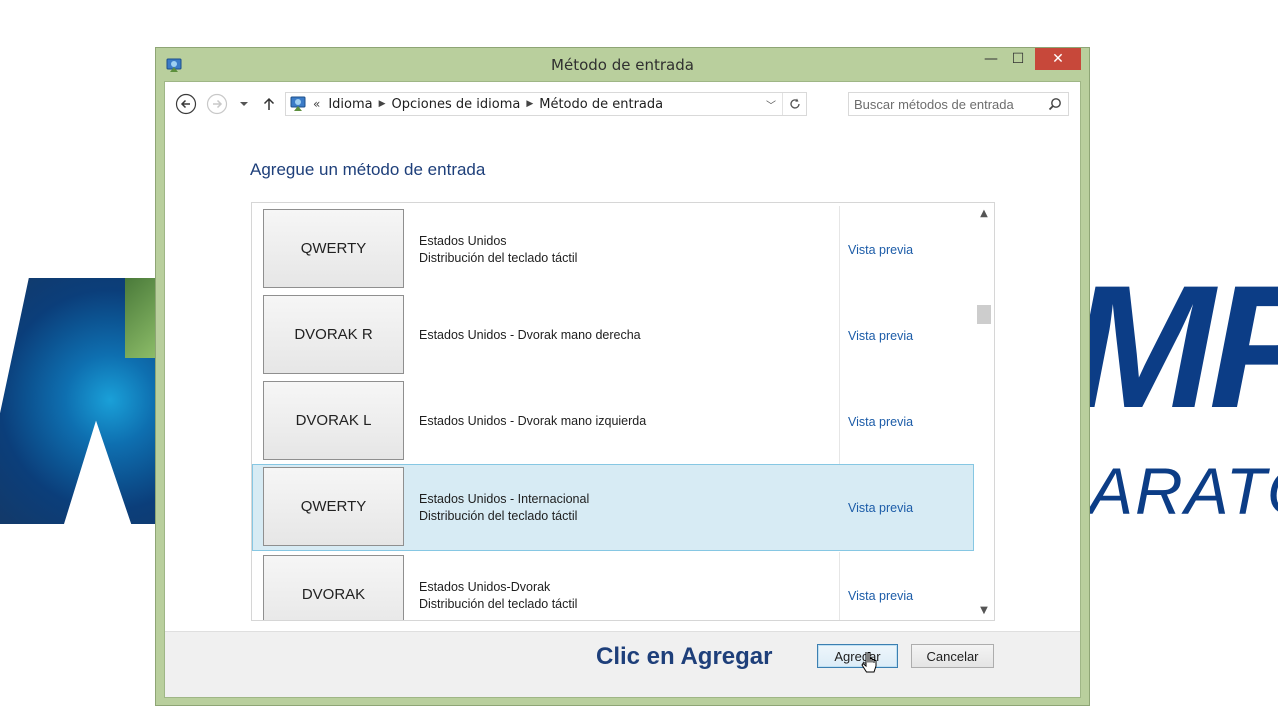 This screenshot has height=720, width=1278. I want to click on dialog-footer: Clic en Agregar Agregar Cancelar, so click(622, 664).